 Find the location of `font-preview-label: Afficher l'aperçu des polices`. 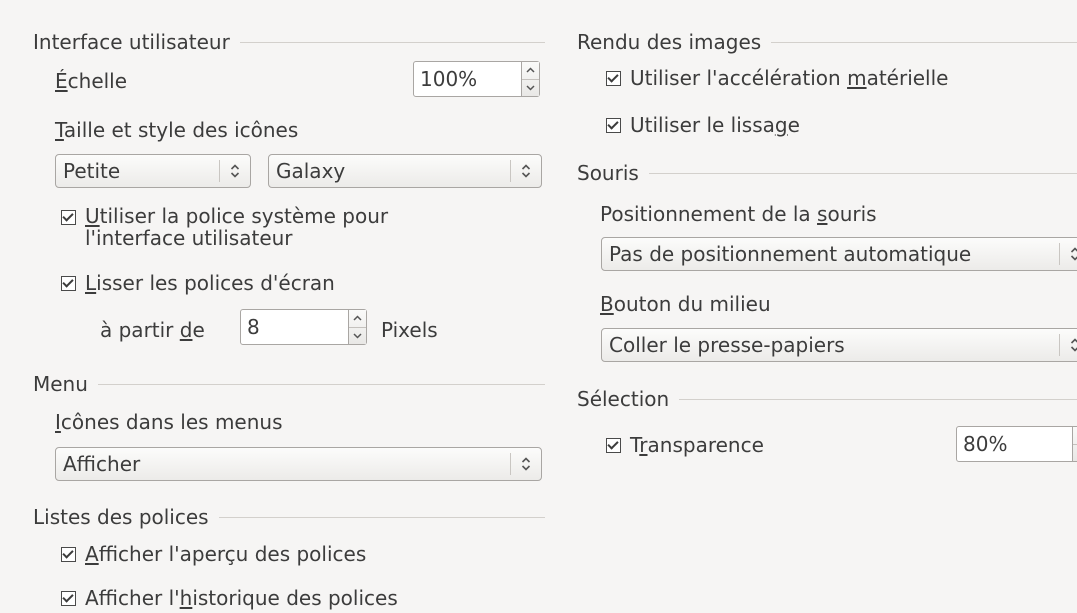

font-preview-label: Afficher l'aperçu des polices is located at coordinates (226, 554).